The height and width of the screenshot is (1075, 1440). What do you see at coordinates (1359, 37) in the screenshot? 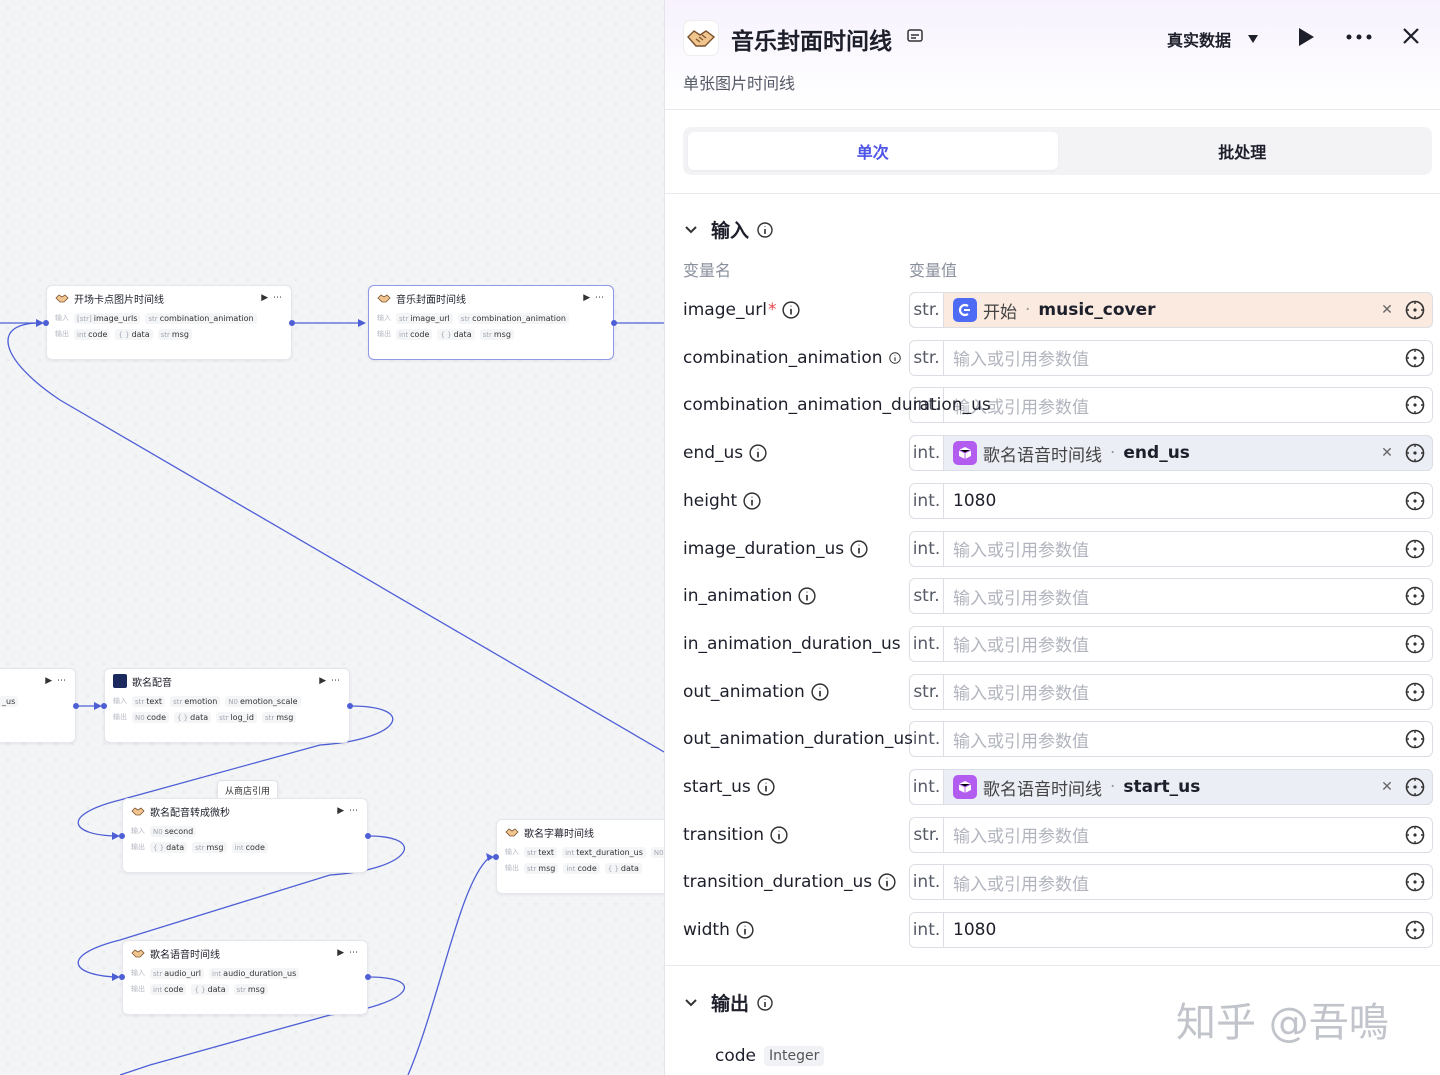
I see `more-icon` at bounding box center [1359, 37].